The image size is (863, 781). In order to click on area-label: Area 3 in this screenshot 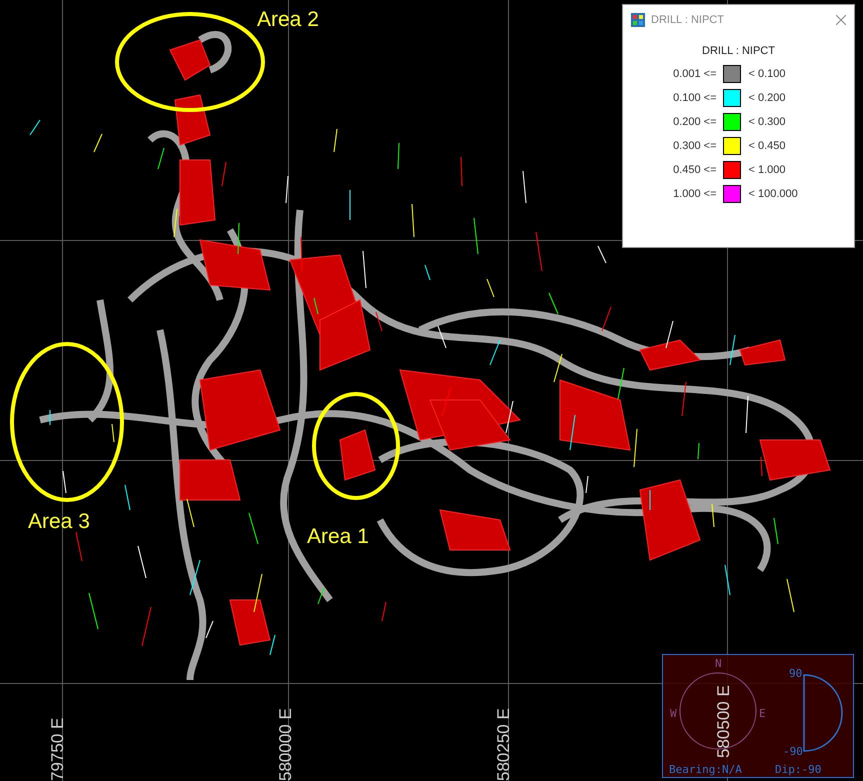, I will do `click(59, 522)`.